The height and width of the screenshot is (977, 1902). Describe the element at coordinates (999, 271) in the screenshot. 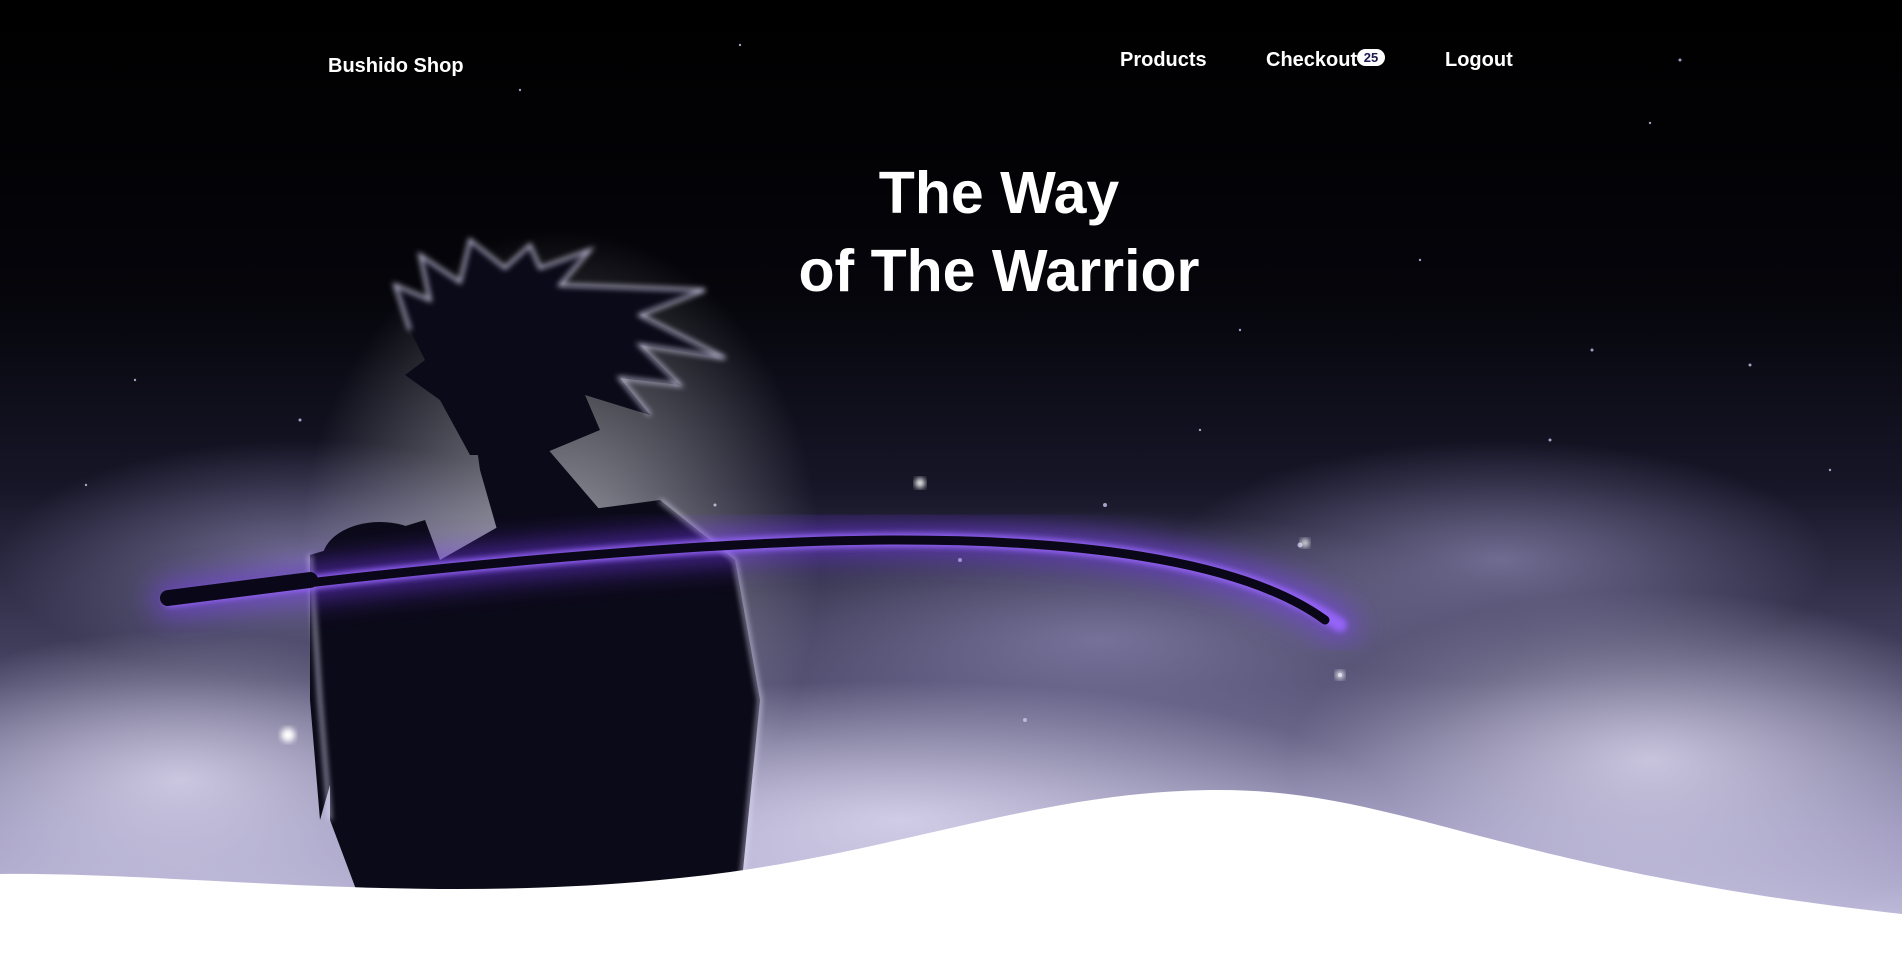

I see `hero-title-line-2: of The Warrior` at that location.